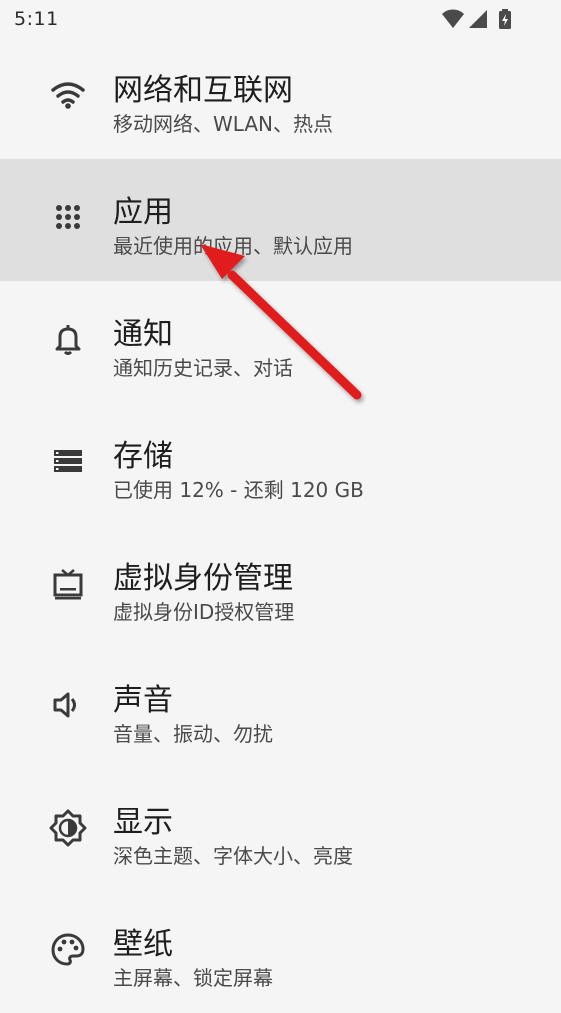 The image size is (561, 1013). What do you see at coordinates (193, 734) in the screenshot?
I see `settings-item-subtitle: 音量、振动、勿扰` at bounding box center [193, 734].